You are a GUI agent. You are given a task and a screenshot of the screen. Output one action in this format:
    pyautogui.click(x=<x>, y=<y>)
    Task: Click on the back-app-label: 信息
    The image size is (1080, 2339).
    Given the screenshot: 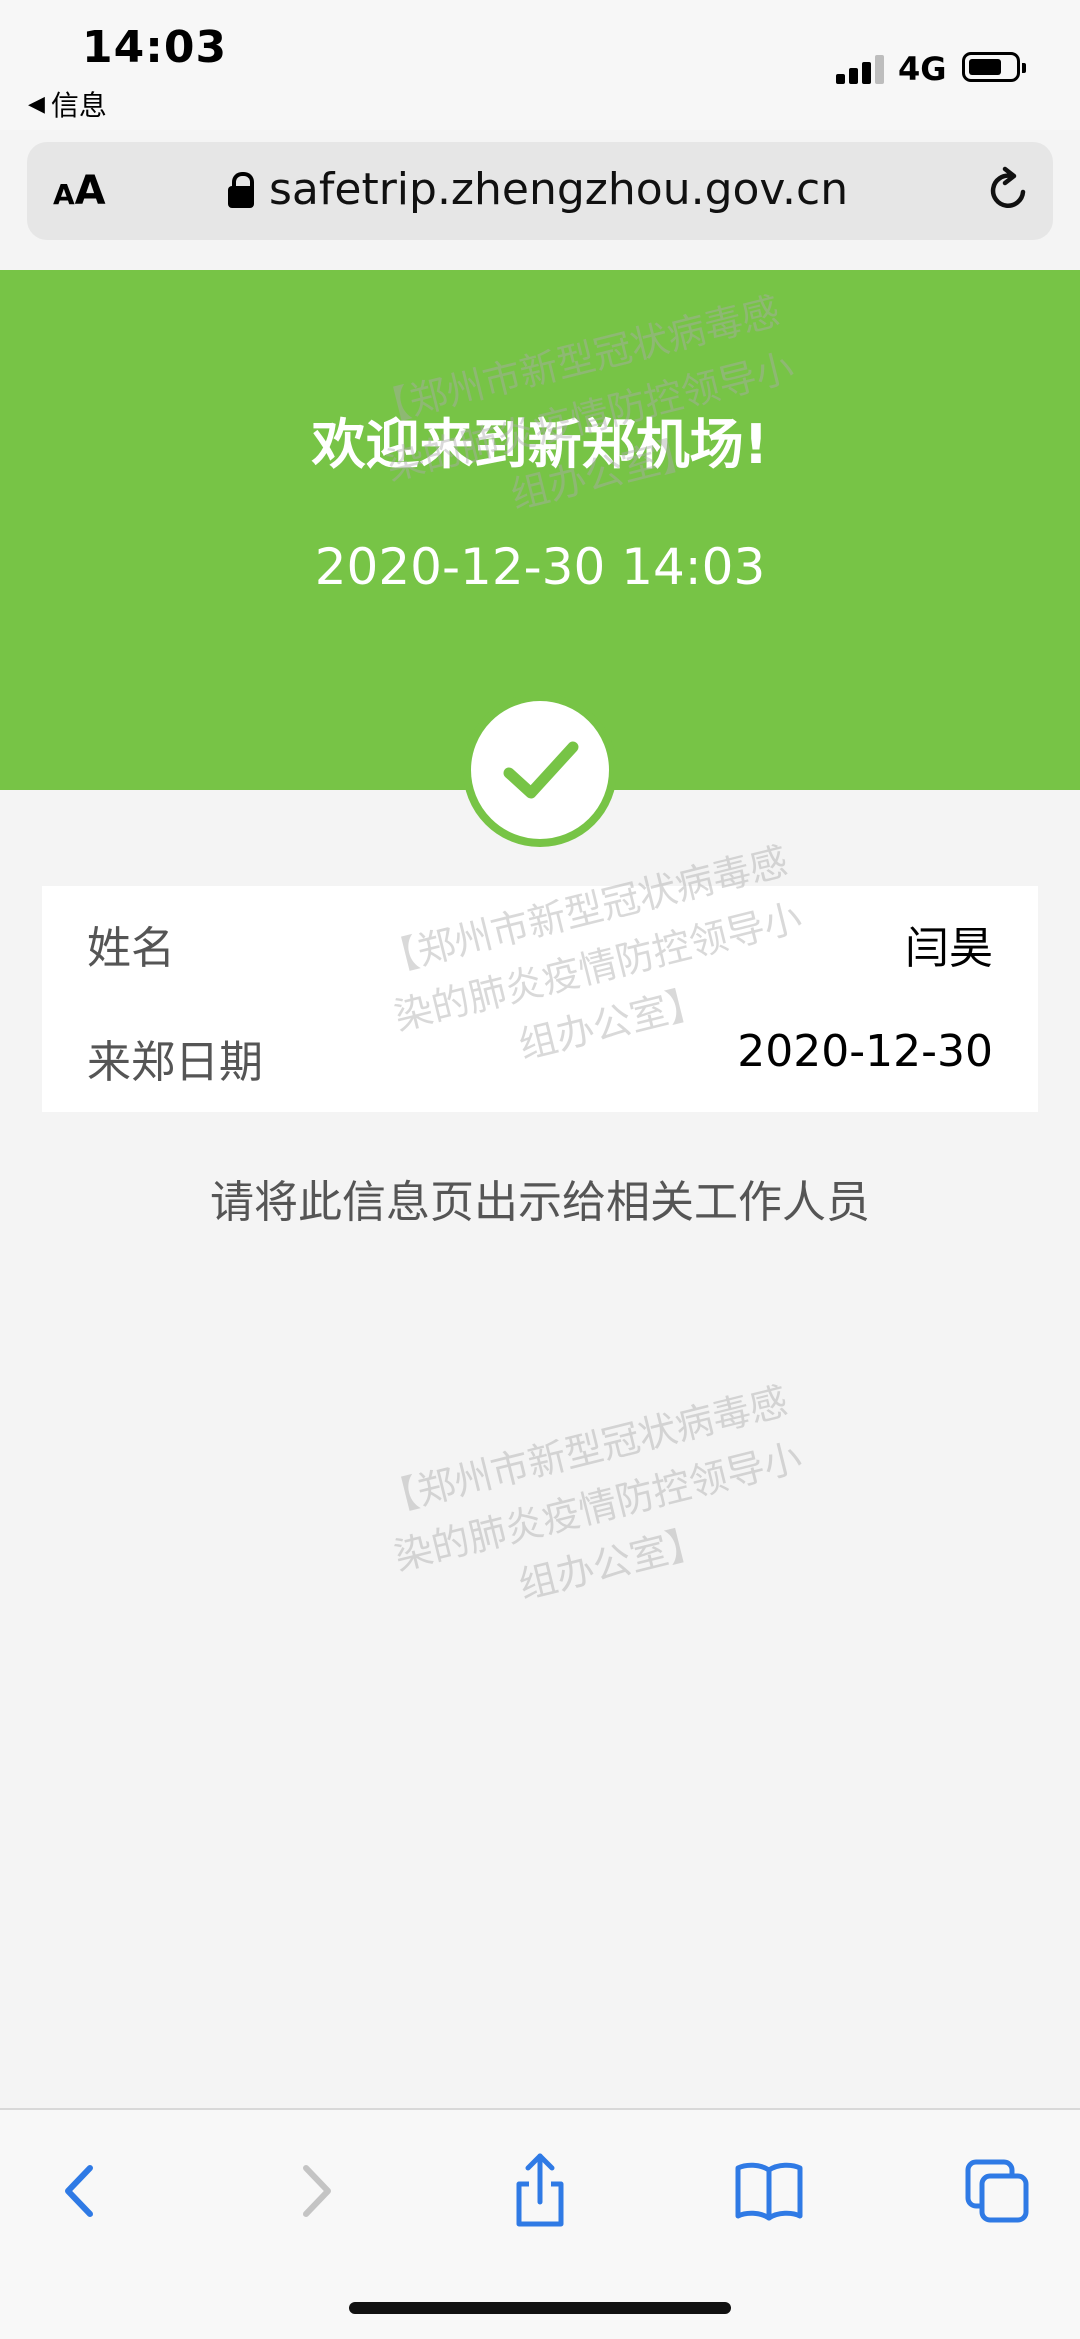 What is the action you would take?
    pyautogui.click(x=78, y=105)
    